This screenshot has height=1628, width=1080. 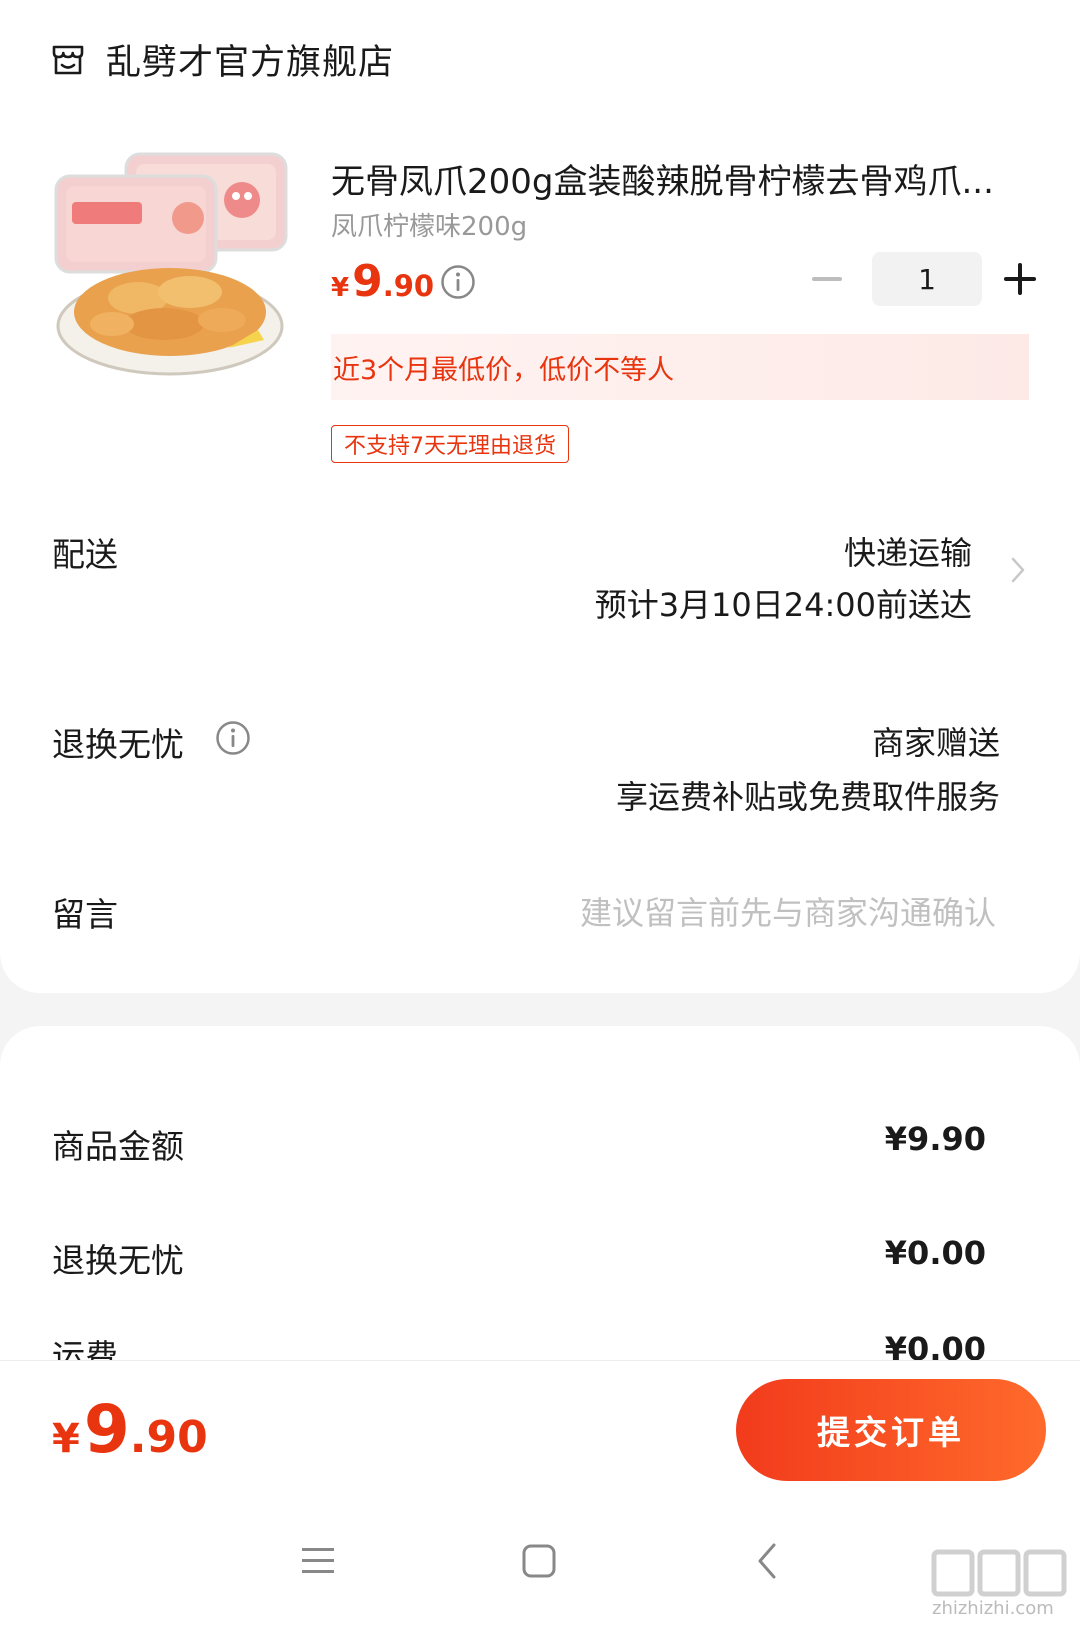 What do you see at coordinates (340, 288) in the screenshot?
I see `price-currency: ¥` at bounding box center [340, 288].